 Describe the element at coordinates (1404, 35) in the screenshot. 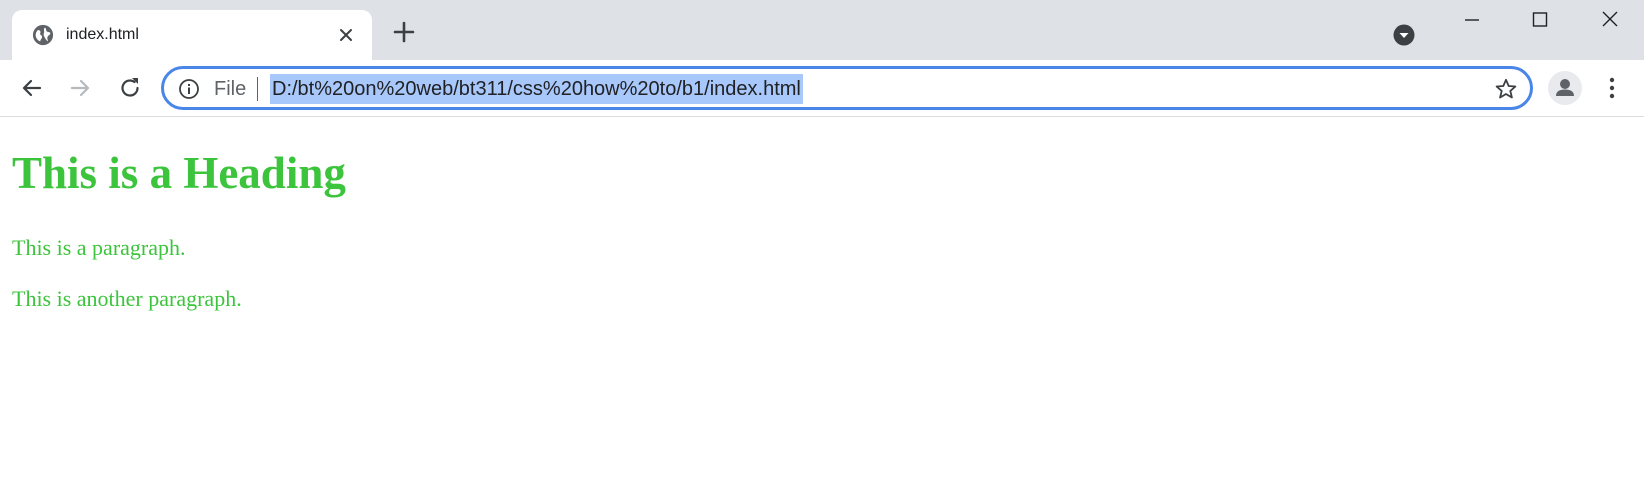

I see `chevron-down-circle-icon` at that location.